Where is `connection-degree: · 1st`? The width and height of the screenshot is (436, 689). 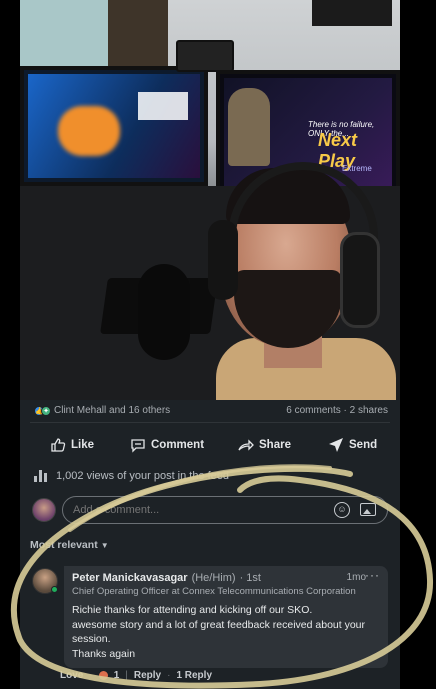 connection-degree: · 1st is located at coordinates (250, 578).